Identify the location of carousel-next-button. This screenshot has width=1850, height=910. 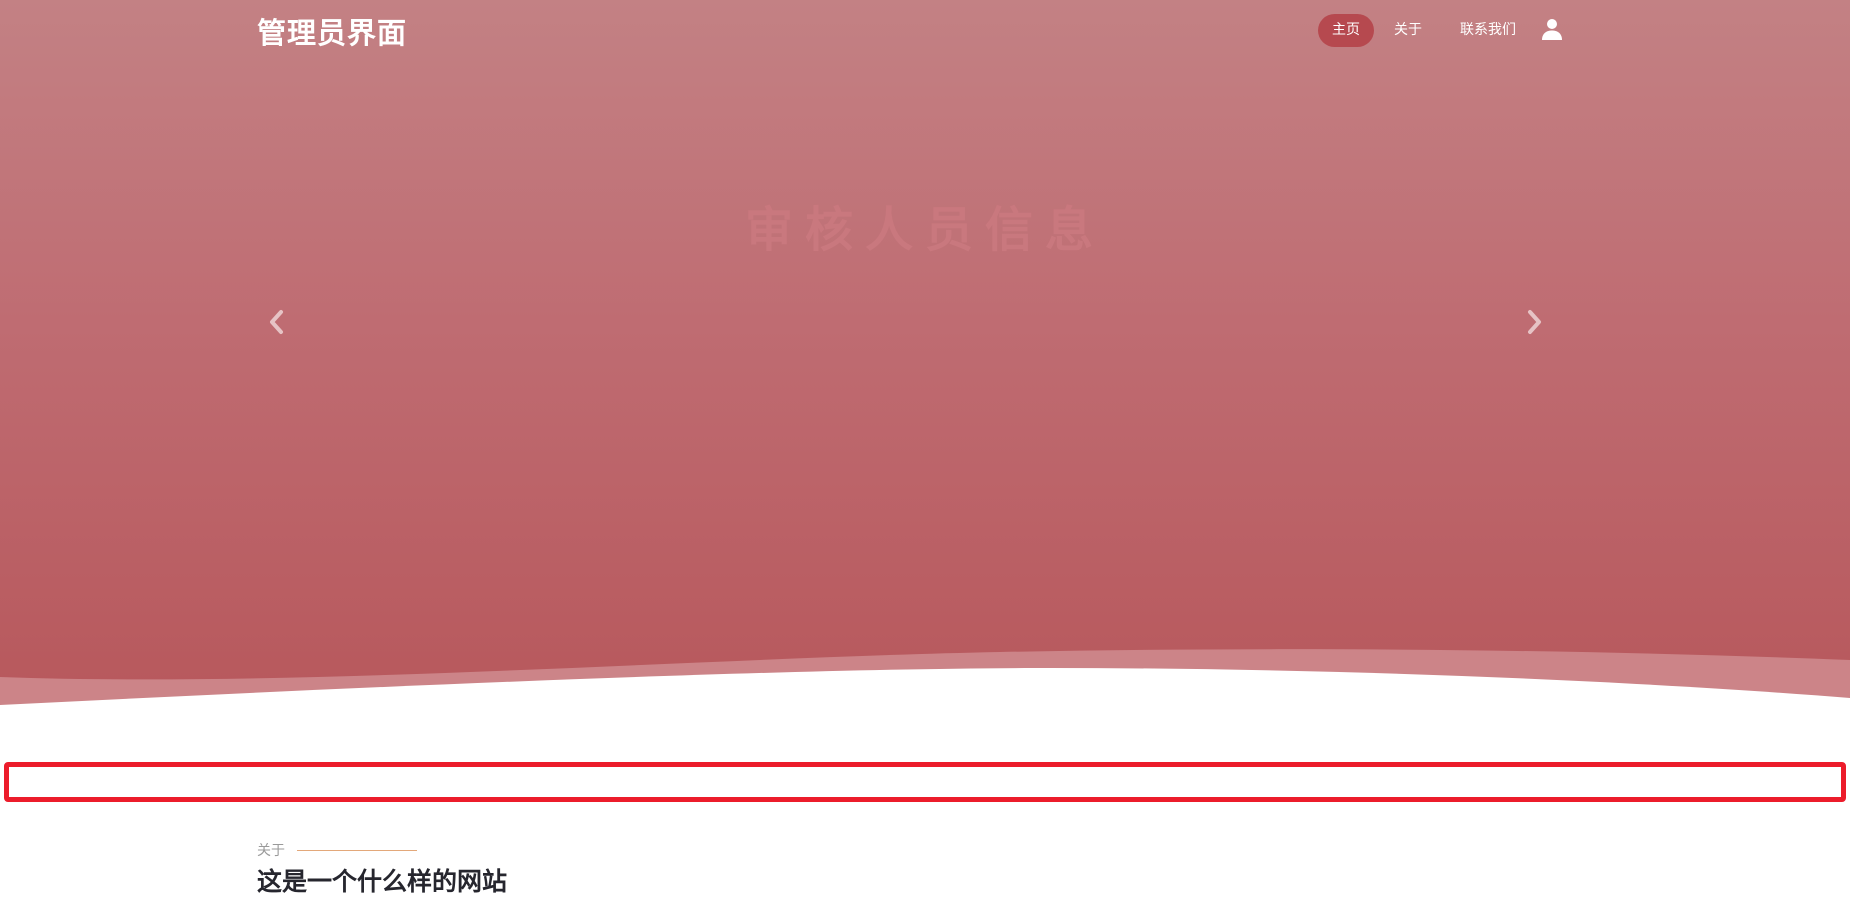
(1534, 322).